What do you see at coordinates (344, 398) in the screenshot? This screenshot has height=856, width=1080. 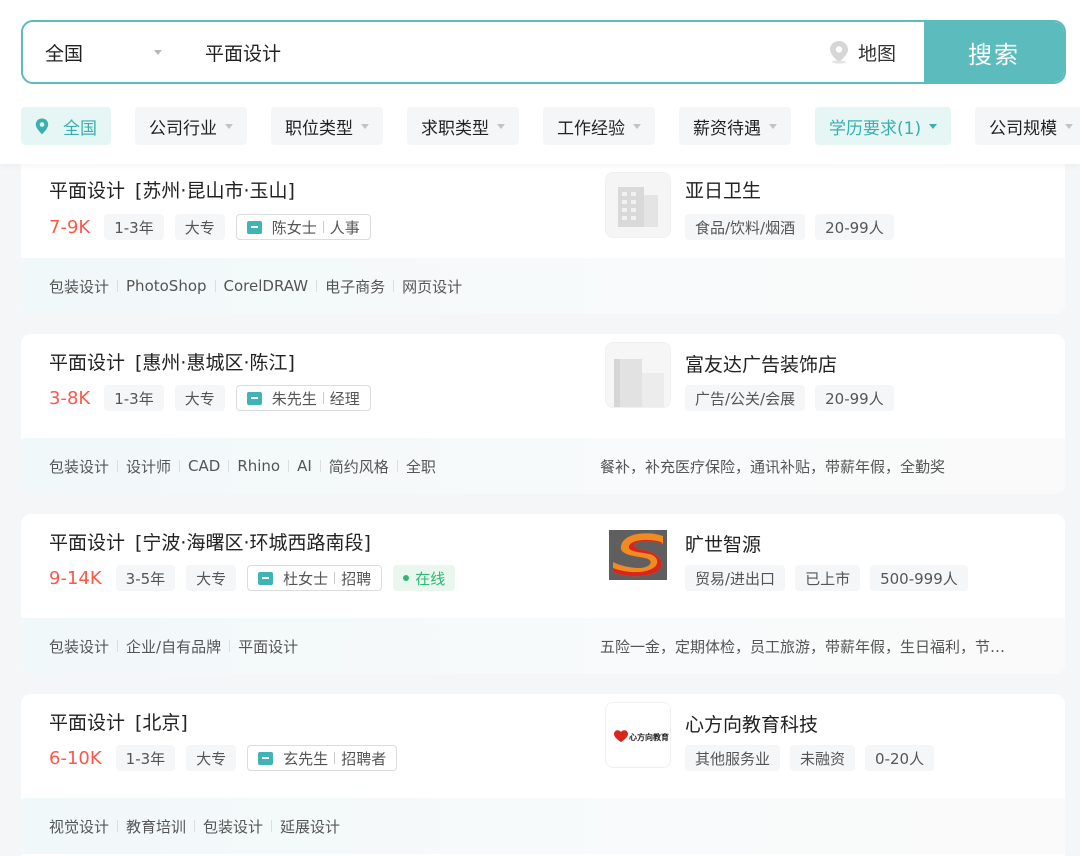 I see `recruiter-role: 经理` at bounding box center [344, 398].